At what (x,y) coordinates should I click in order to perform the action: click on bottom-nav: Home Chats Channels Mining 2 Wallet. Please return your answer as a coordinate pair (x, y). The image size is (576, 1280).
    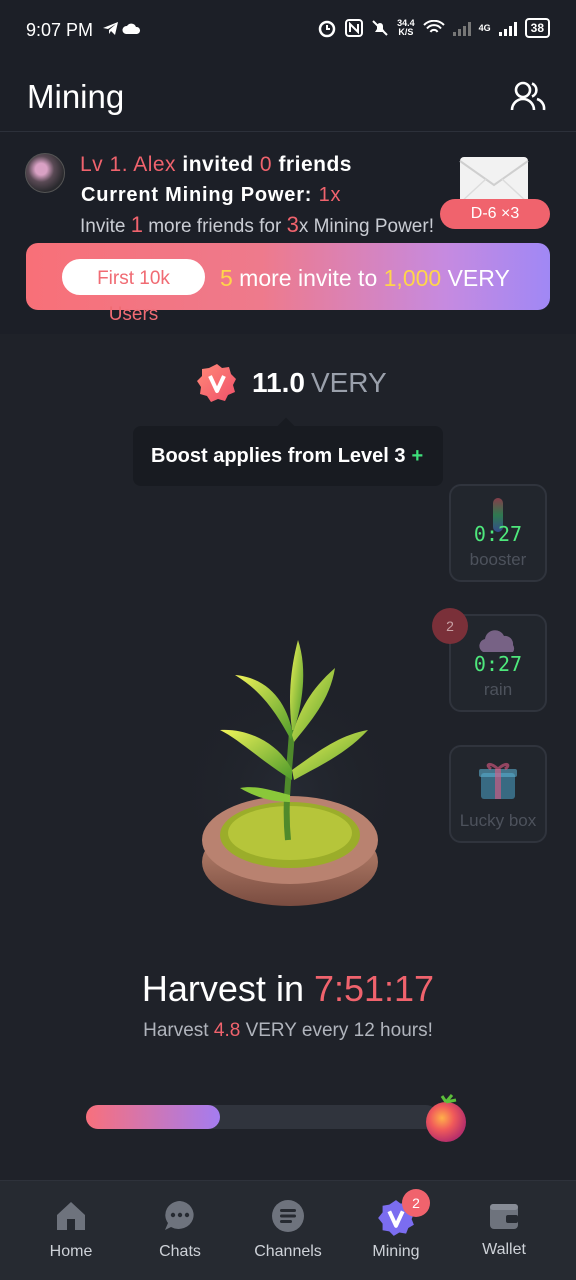
    Looking at the image, I should click on (288, 1230).